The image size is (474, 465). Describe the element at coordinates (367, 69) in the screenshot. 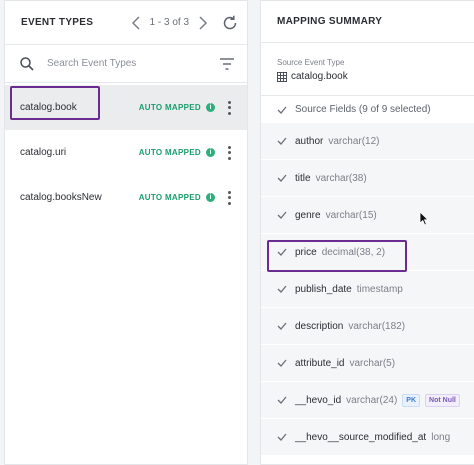

I see `source-event-type: Source Event Type catalog.book` at that location.